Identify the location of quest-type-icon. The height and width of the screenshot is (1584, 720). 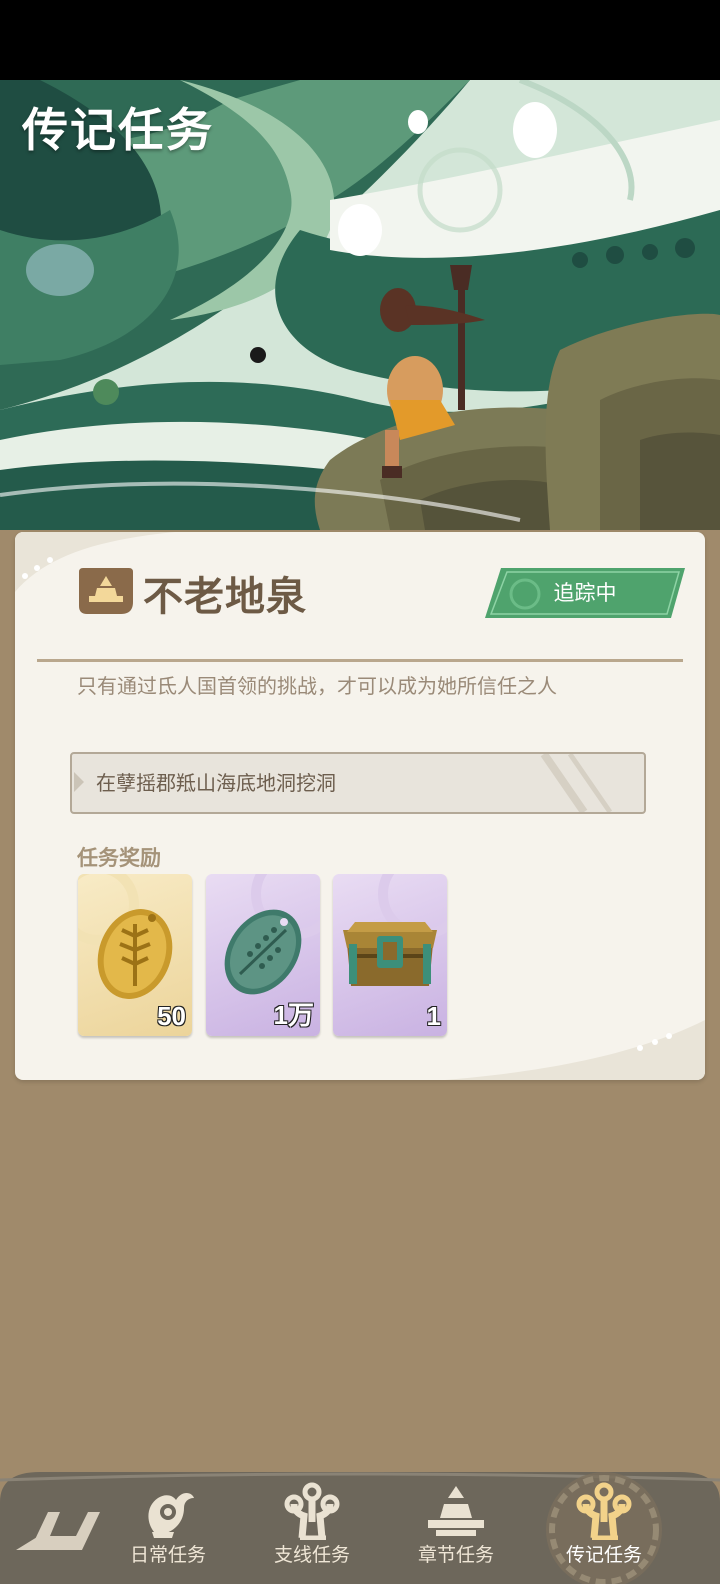
(106, 591).